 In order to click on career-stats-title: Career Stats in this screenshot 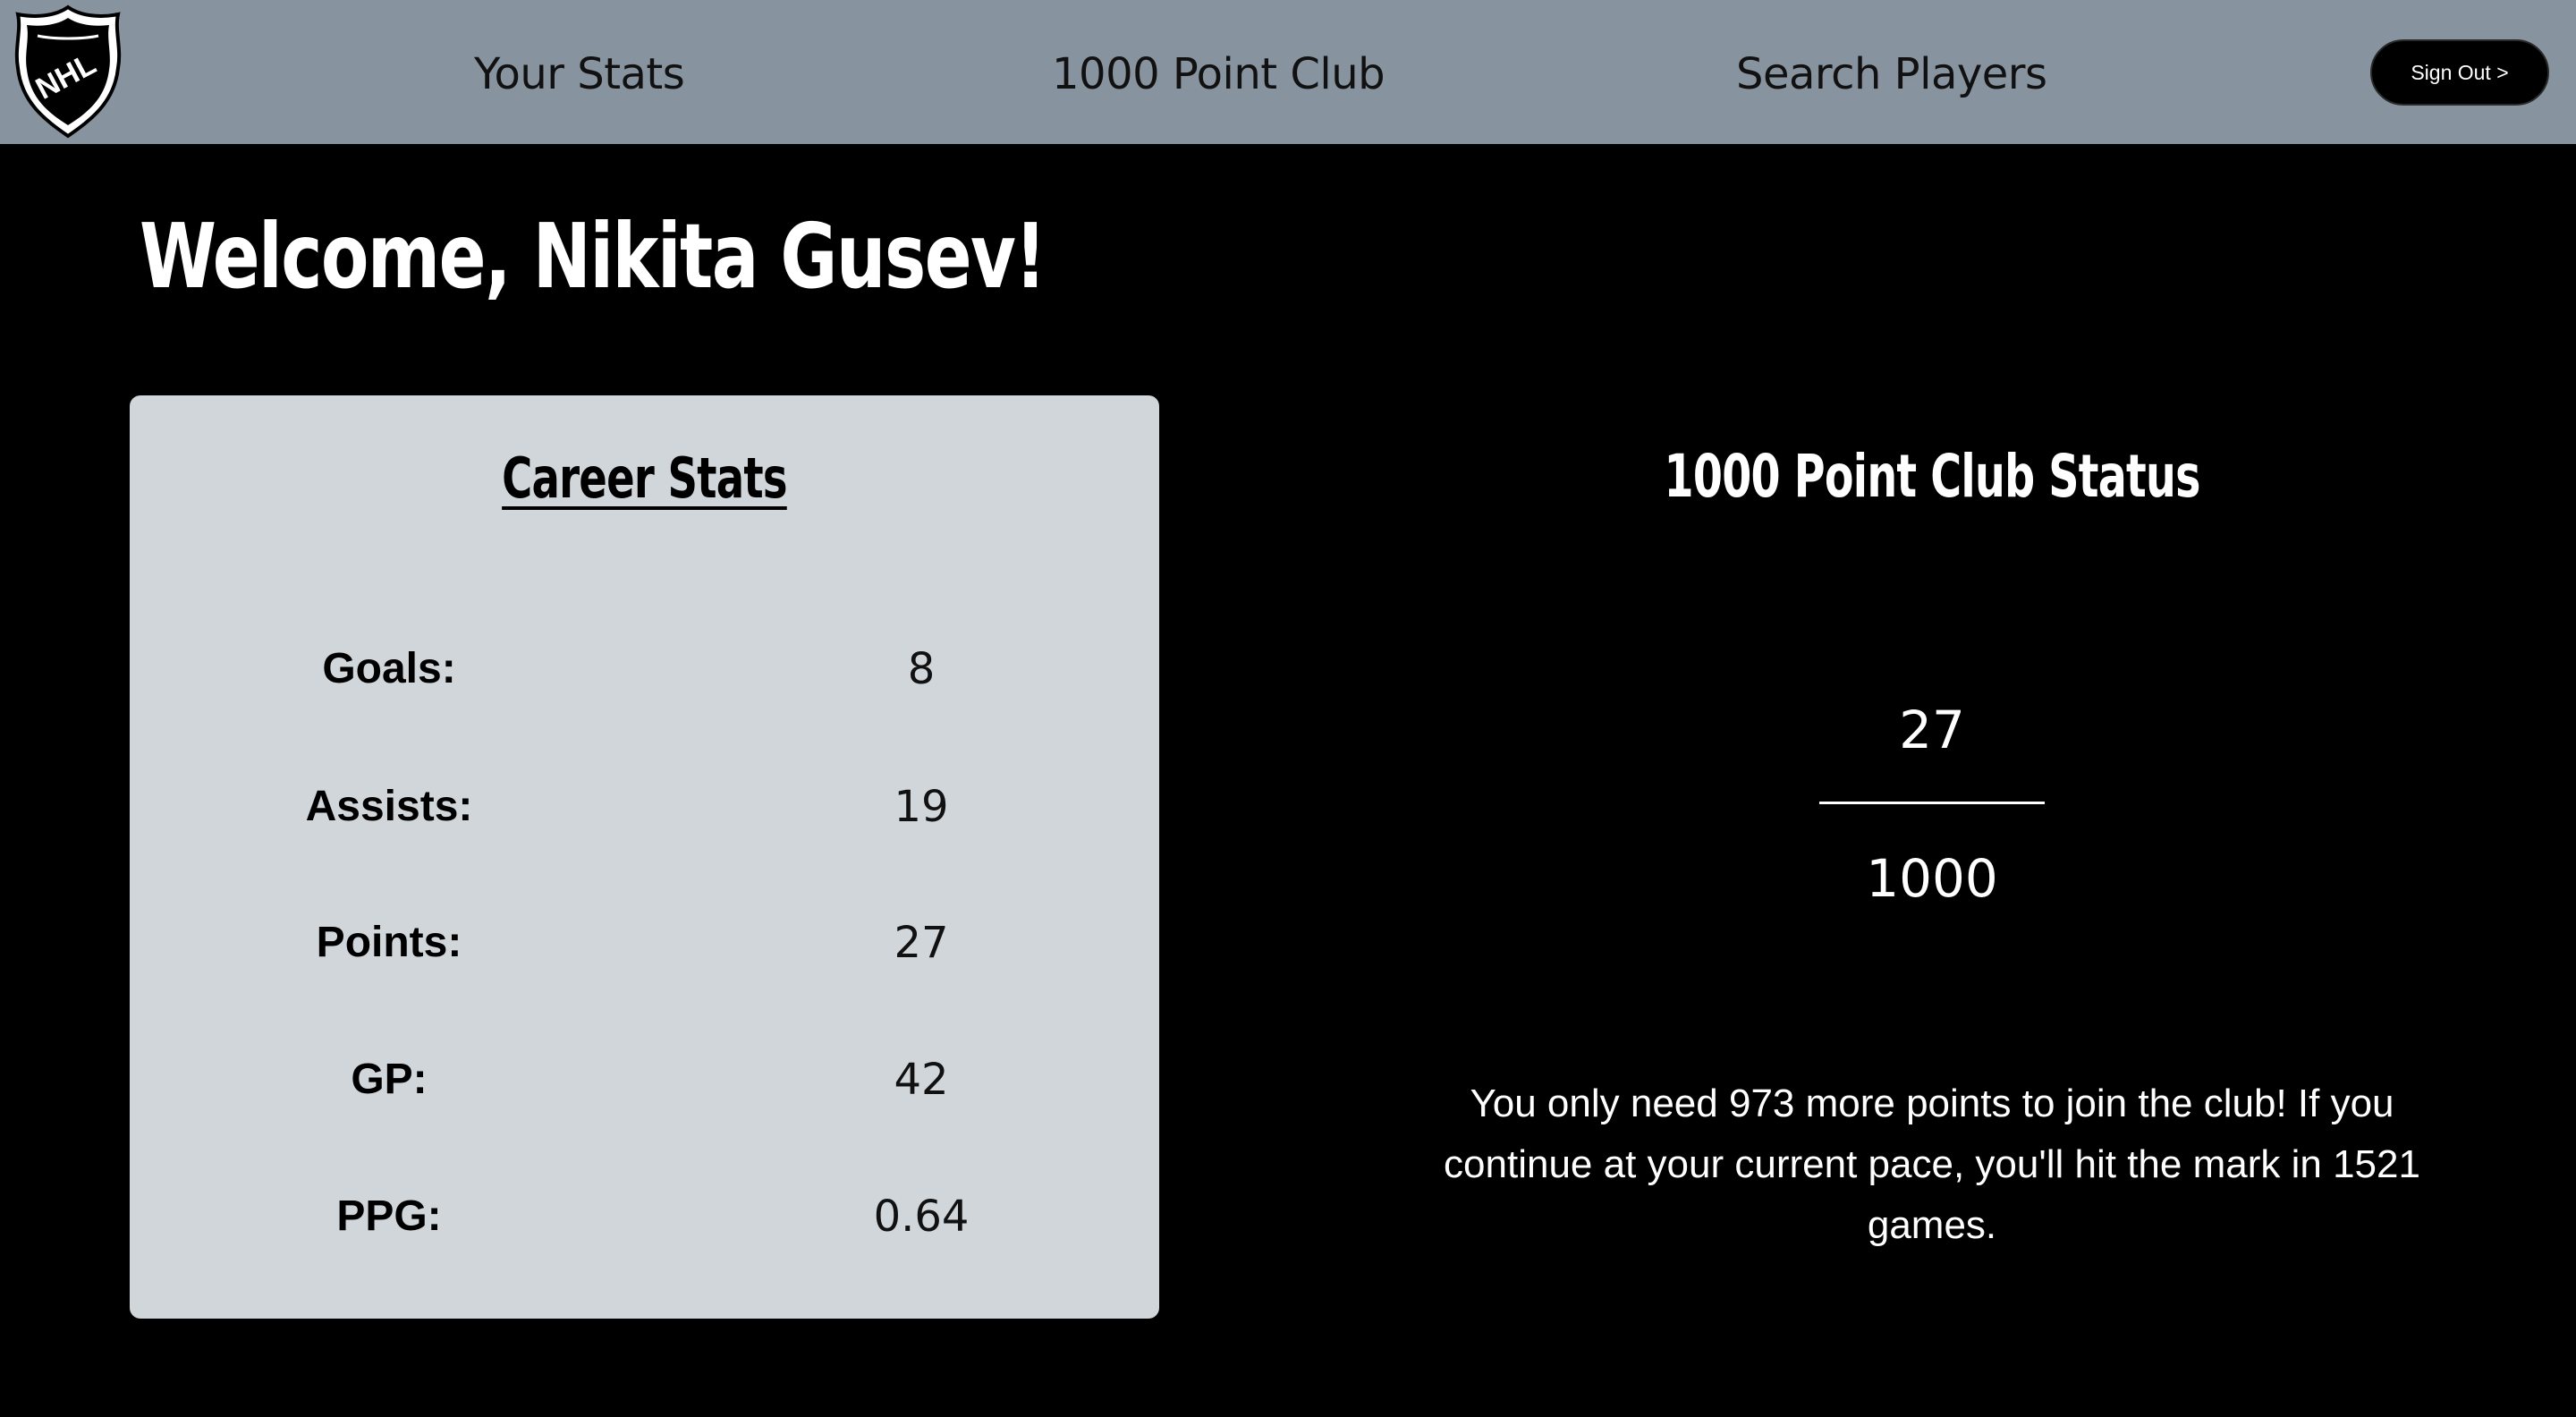, I will do `click(644, 478)`.